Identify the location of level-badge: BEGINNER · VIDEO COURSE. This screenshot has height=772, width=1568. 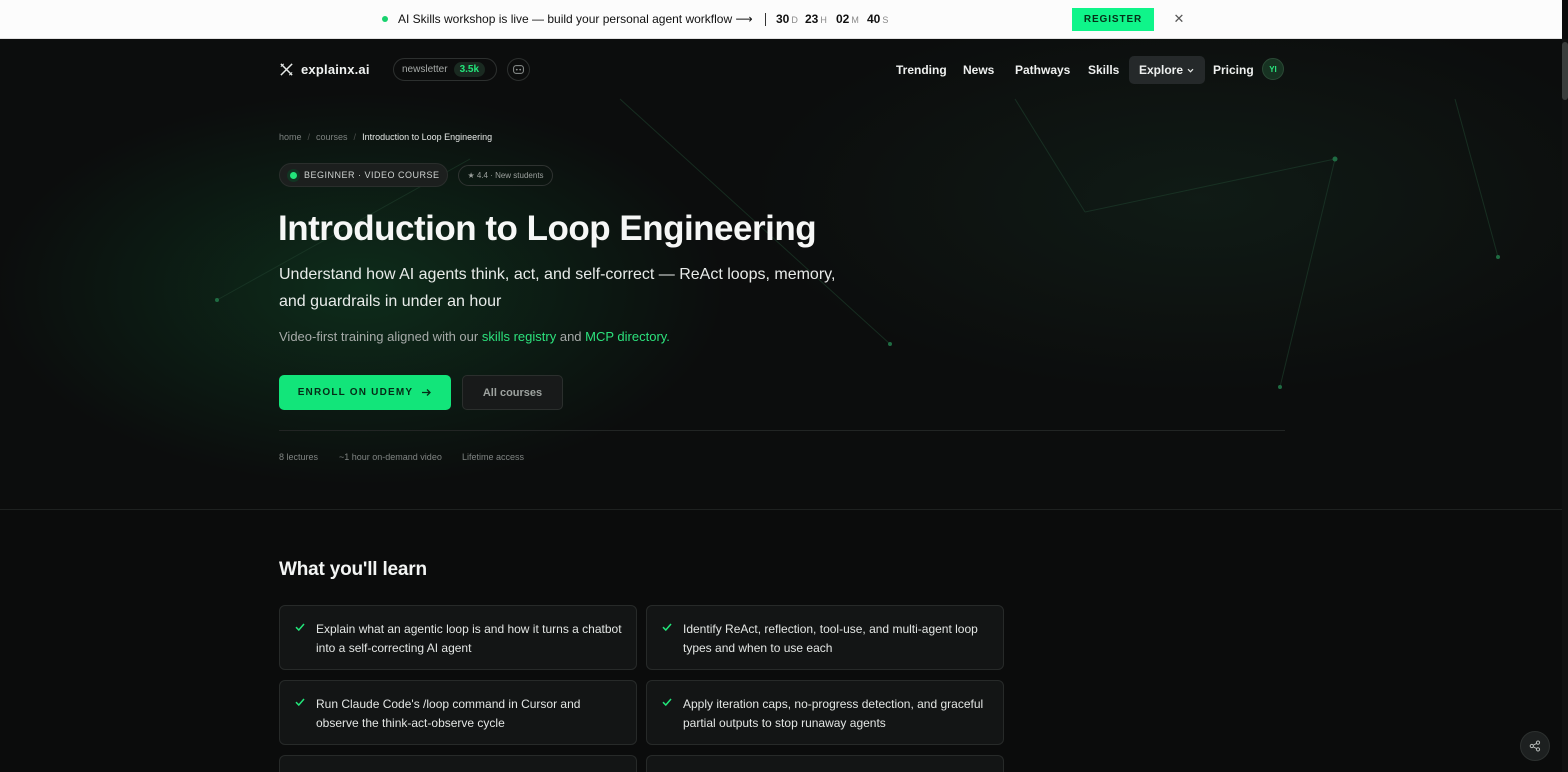
(363, 175).